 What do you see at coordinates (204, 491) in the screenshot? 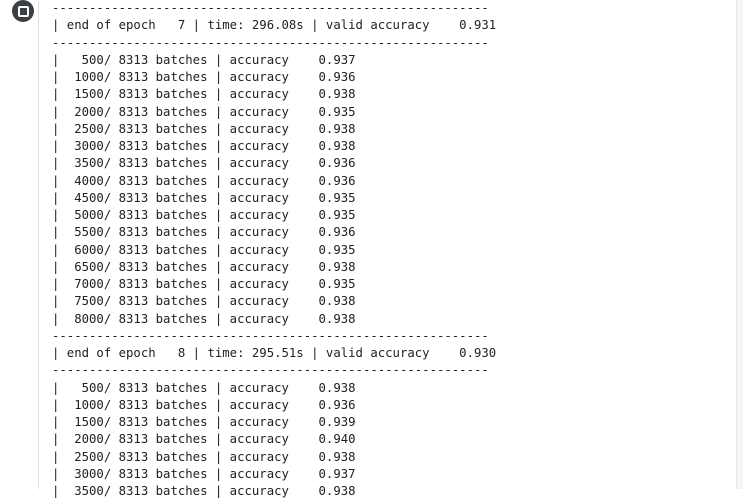
I see `output-line: | 3500/ 8313 batches | accuracy 0.938` at bounding box center [204, 491].